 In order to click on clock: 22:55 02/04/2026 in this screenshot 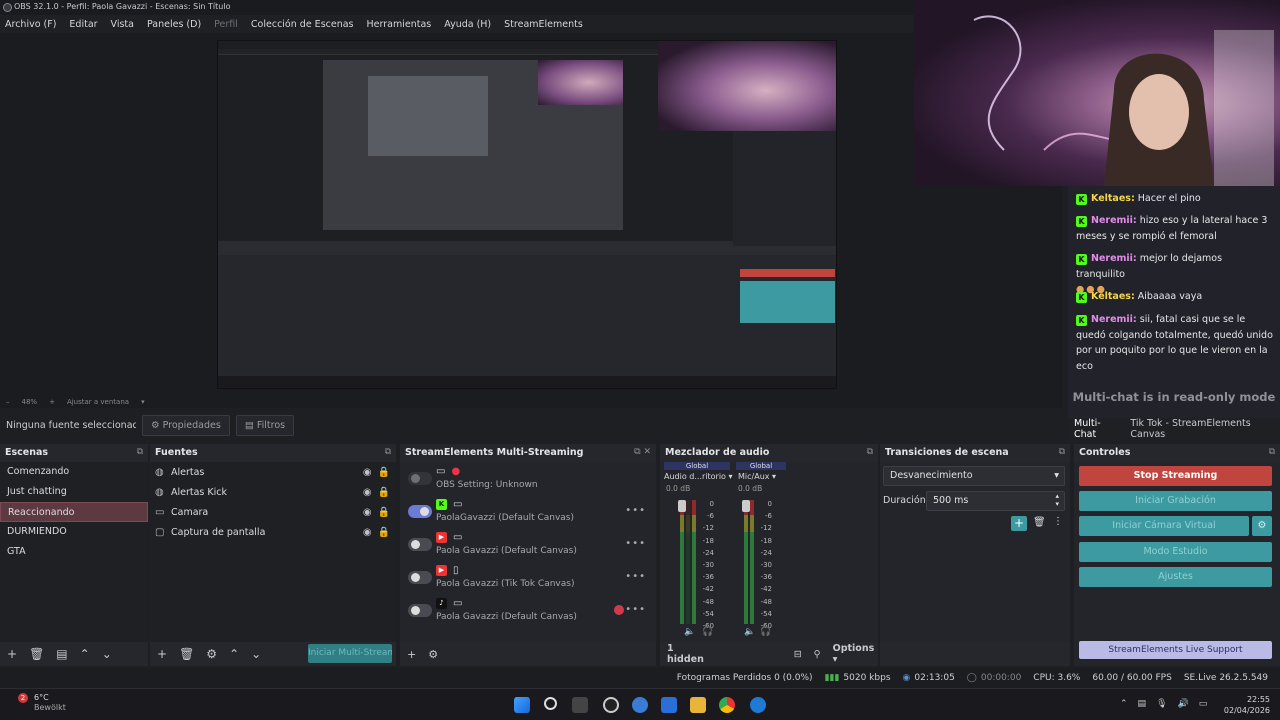, I will do `click(1246, 705)`.